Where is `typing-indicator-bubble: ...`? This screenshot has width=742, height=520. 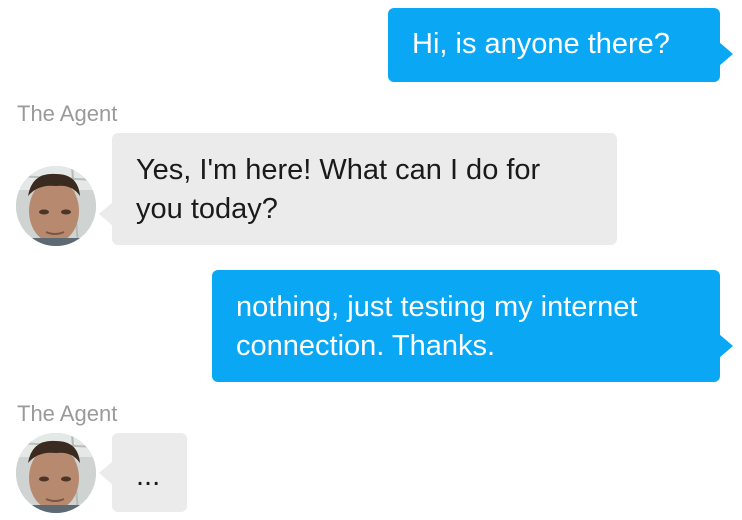 typing-indicator-bubble: ... is located at coordinates (143, 472).